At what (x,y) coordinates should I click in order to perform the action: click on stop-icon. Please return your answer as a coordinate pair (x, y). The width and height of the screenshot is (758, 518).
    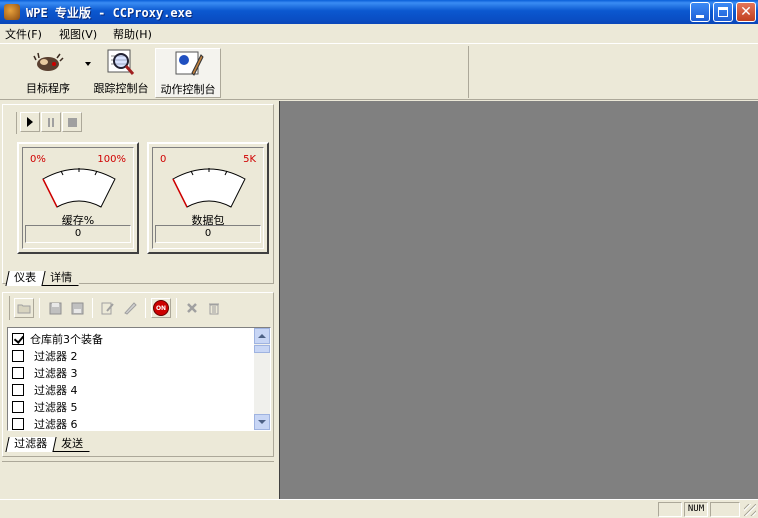
    Looking at the image, I should click on (72, 122).